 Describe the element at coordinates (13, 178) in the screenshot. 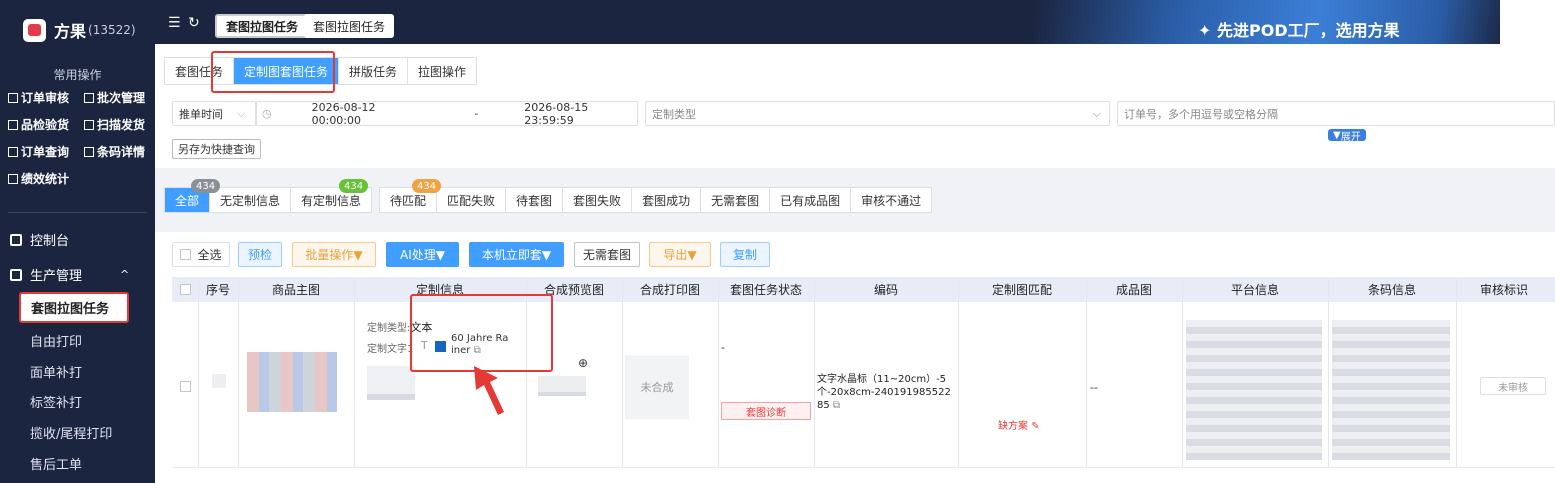

I see `chart-icon` at that location.